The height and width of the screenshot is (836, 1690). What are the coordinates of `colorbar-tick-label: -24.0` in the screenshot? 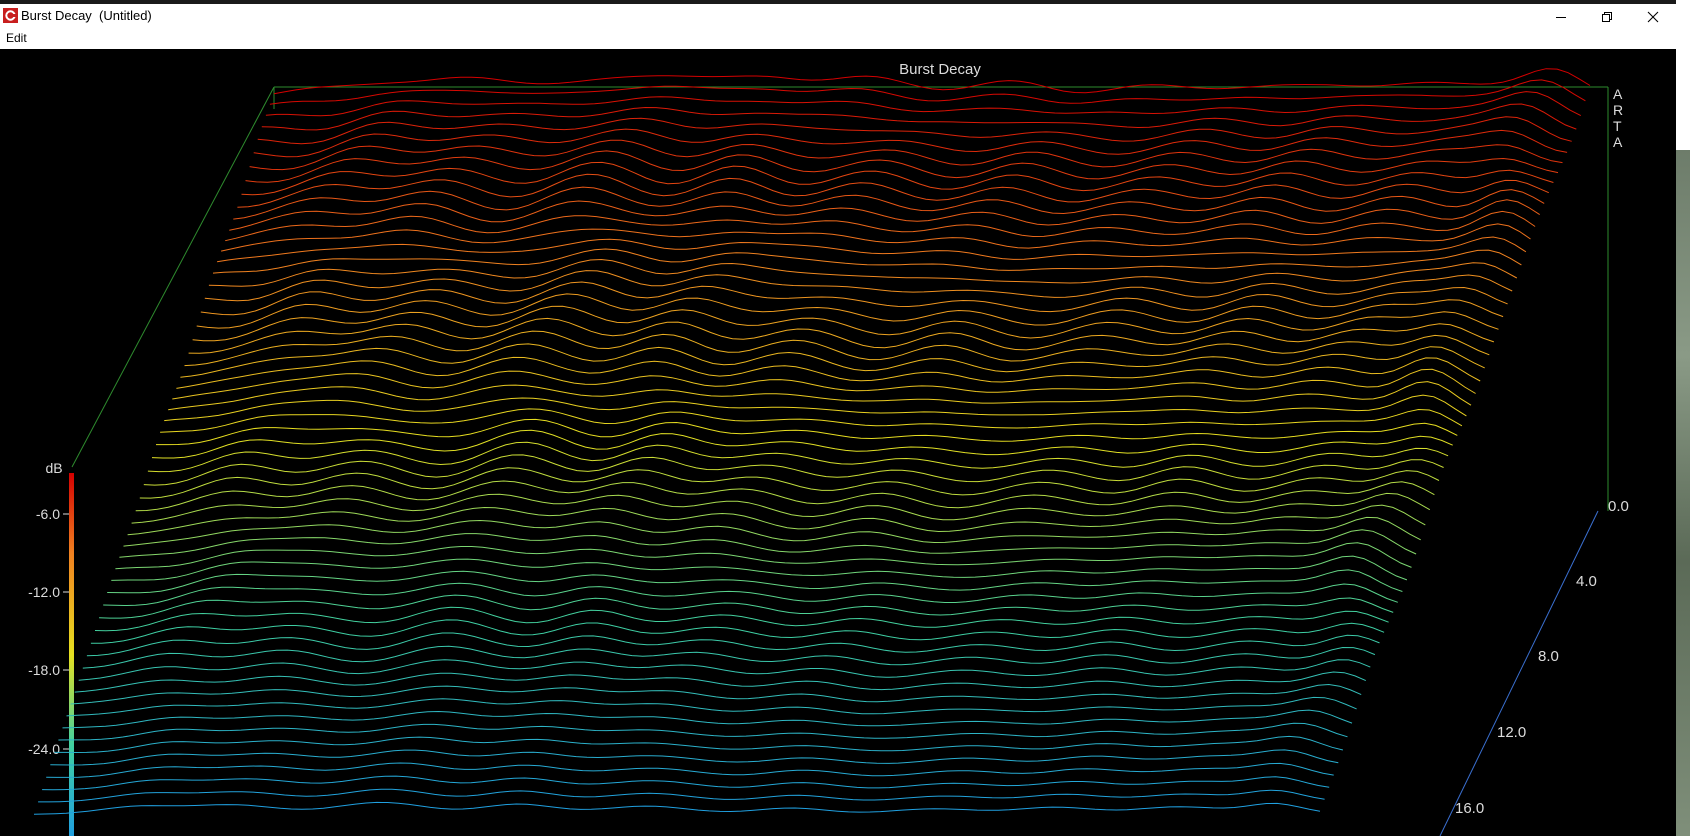 It's located at (44, 749).